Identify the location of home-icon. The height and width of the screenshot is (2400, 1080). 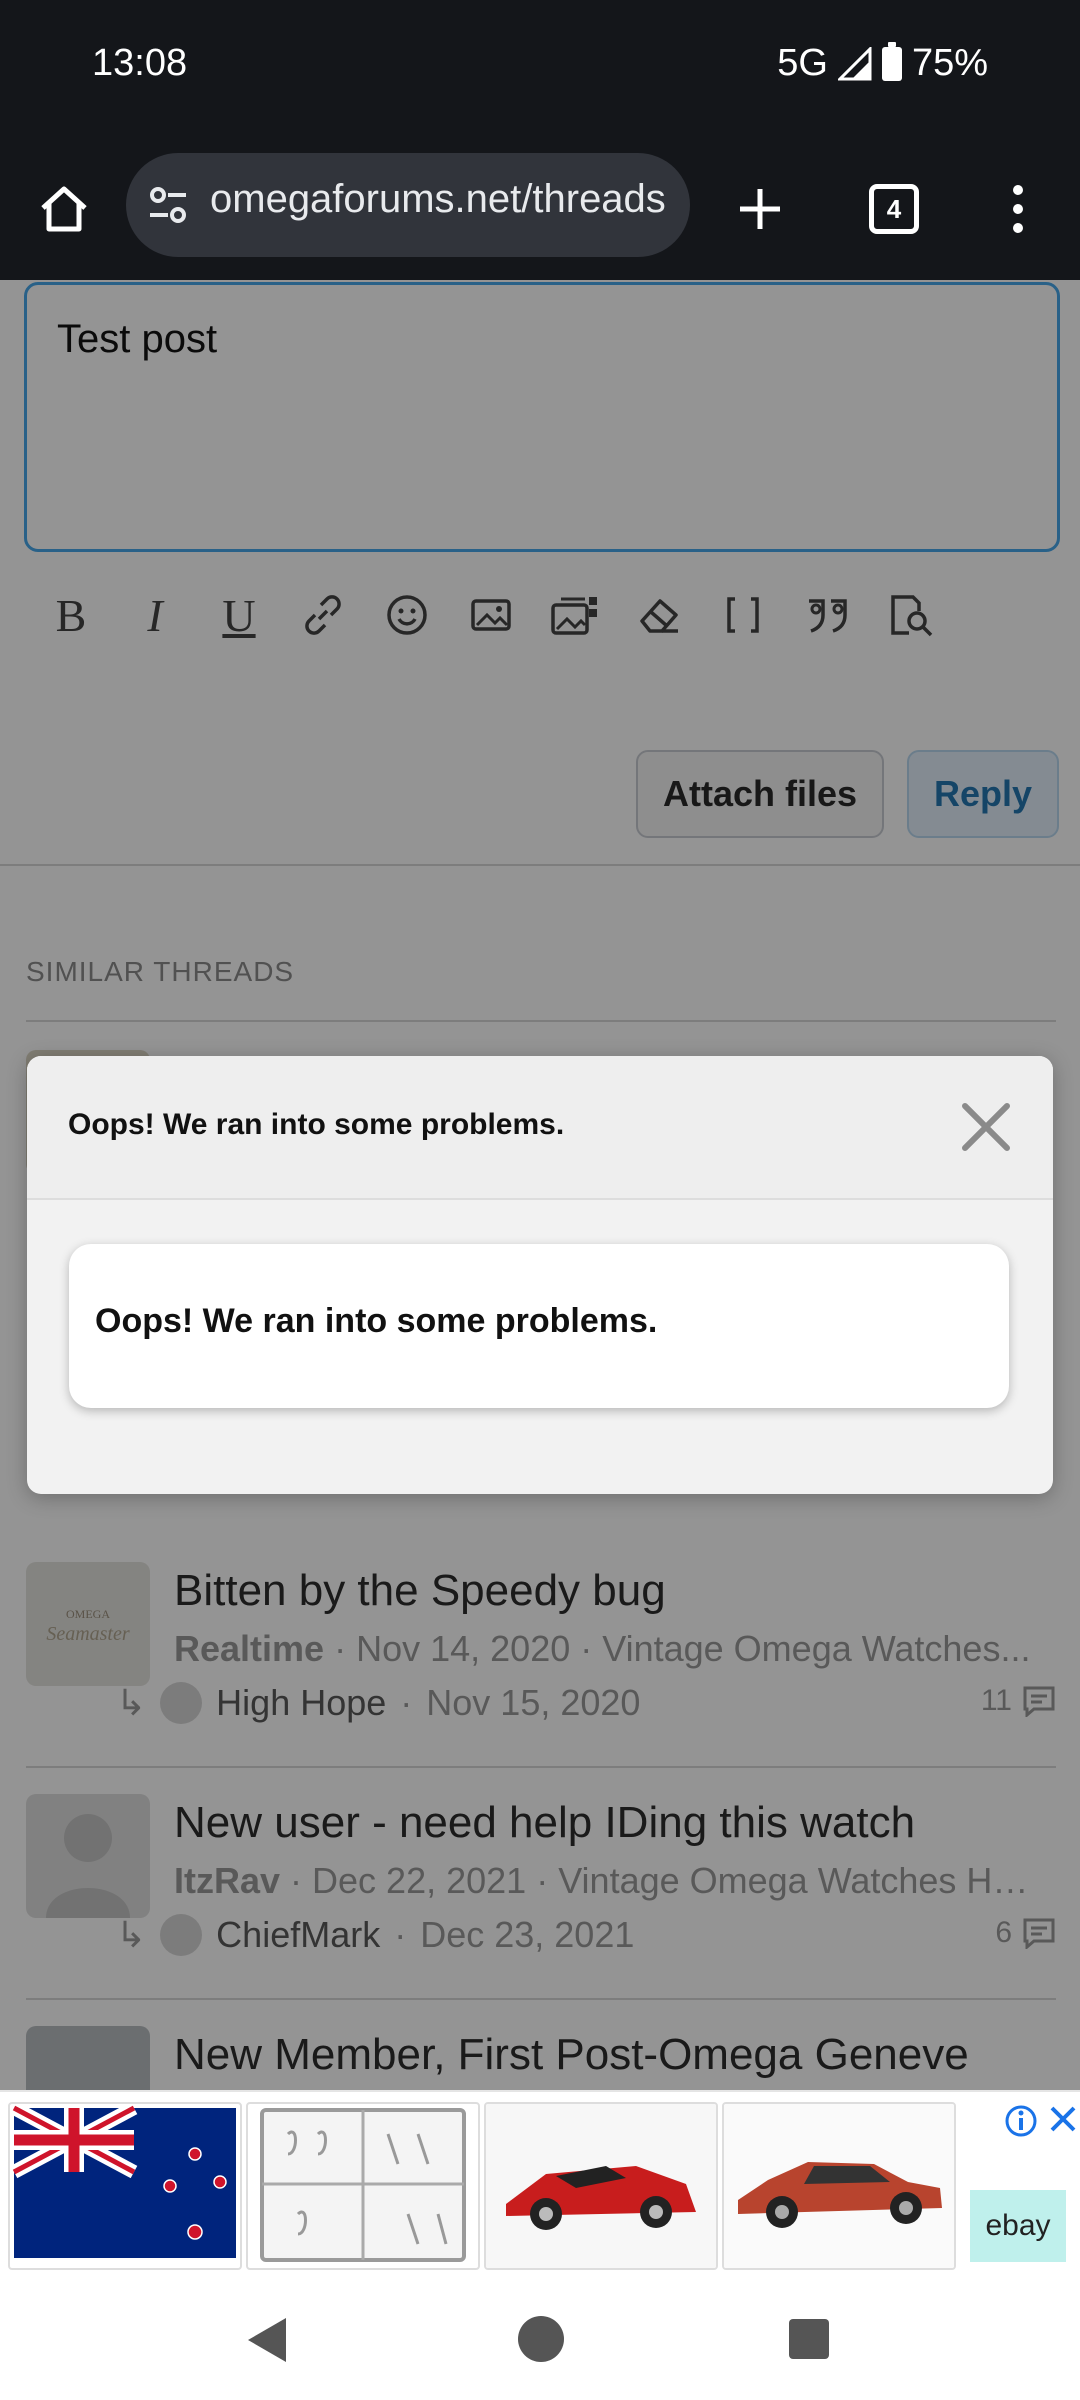
(64, 209).